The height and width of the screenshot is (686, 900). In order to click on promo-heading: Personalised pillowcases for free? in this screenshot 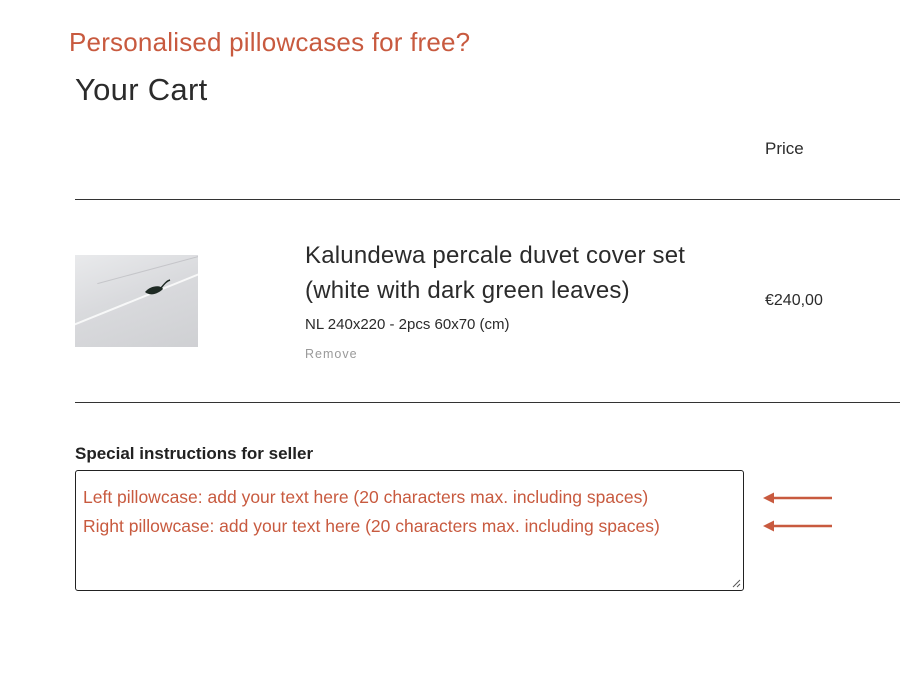, I will do `click(270, 42)`.